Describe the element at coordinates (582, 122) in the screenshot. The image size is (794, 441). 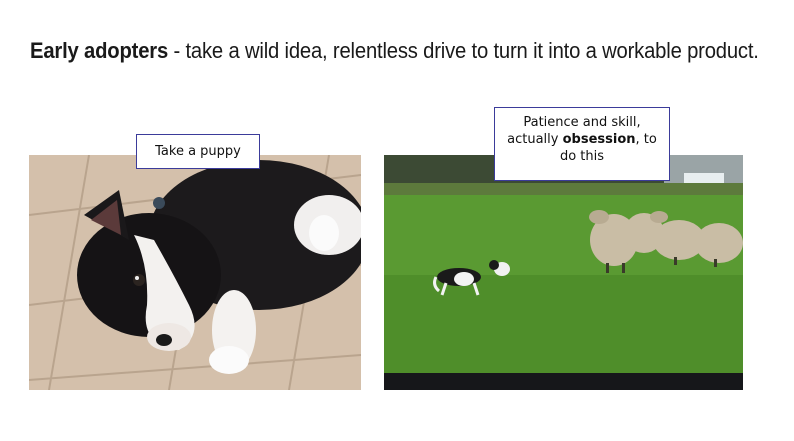
I see `caption-line-1: Patience and skill,` at that location.